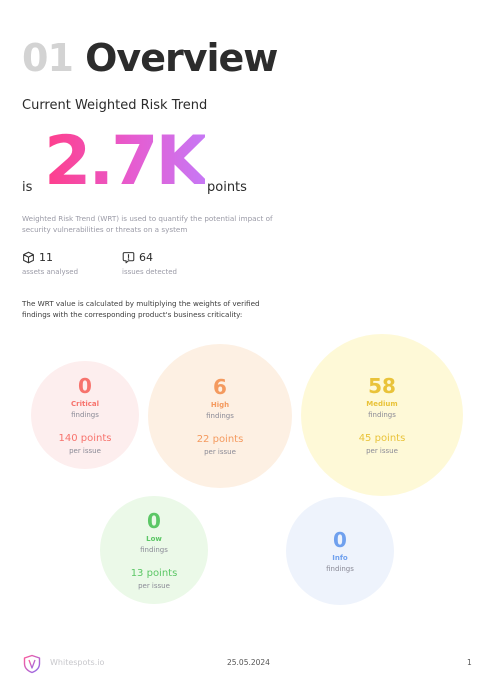  I want to click on severity-count: 6, so click(220, 386).